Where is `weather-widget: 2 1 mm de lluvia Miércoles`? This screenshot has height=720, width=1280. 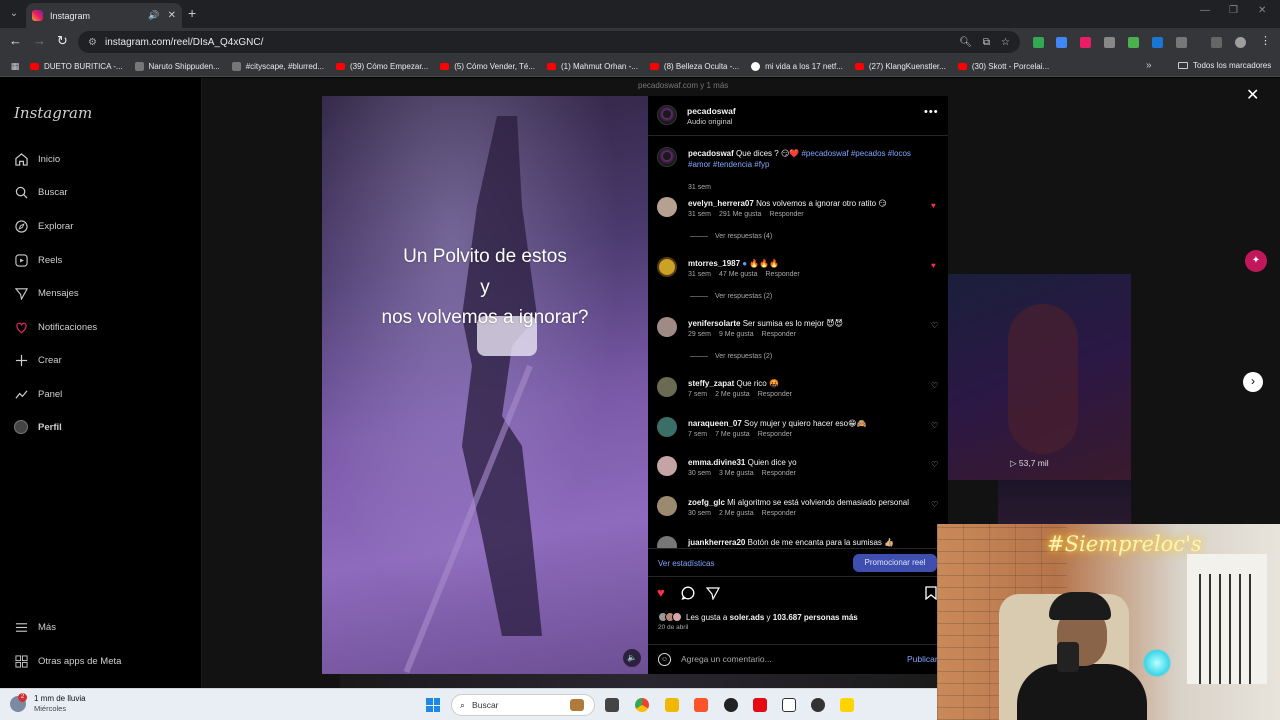
weather-widget: 2 1 mm de lluvia Miércoles is located at coordinates (48, 703).